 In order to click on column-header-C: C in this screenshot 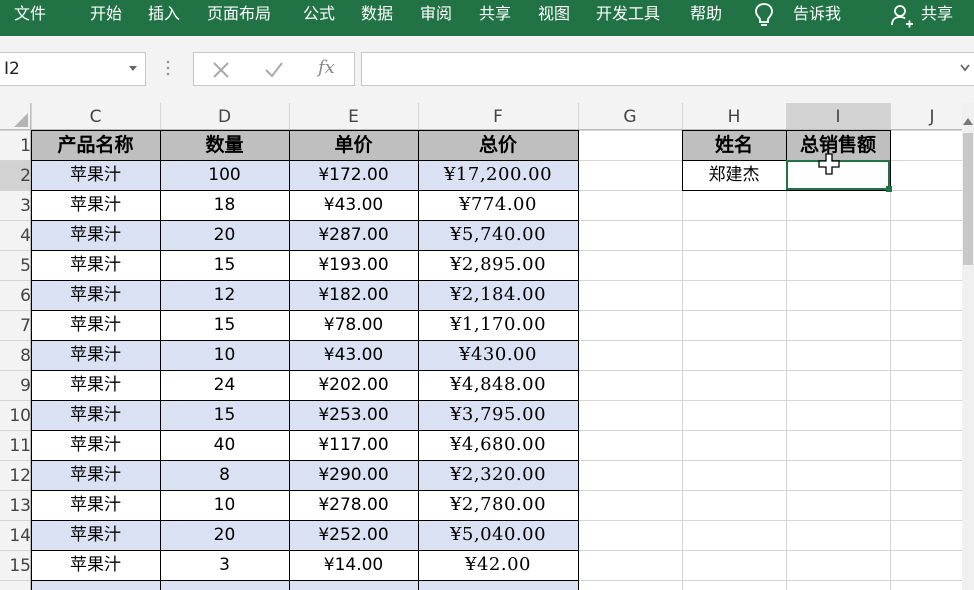, I will do `click(95, 116)`.